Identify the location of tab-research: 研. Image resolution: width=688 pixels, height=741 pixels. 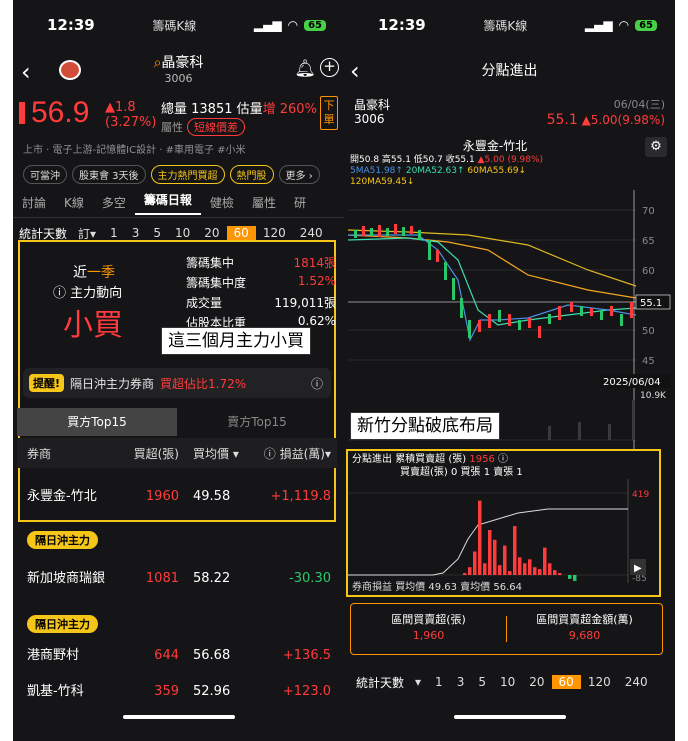
(300, 202).